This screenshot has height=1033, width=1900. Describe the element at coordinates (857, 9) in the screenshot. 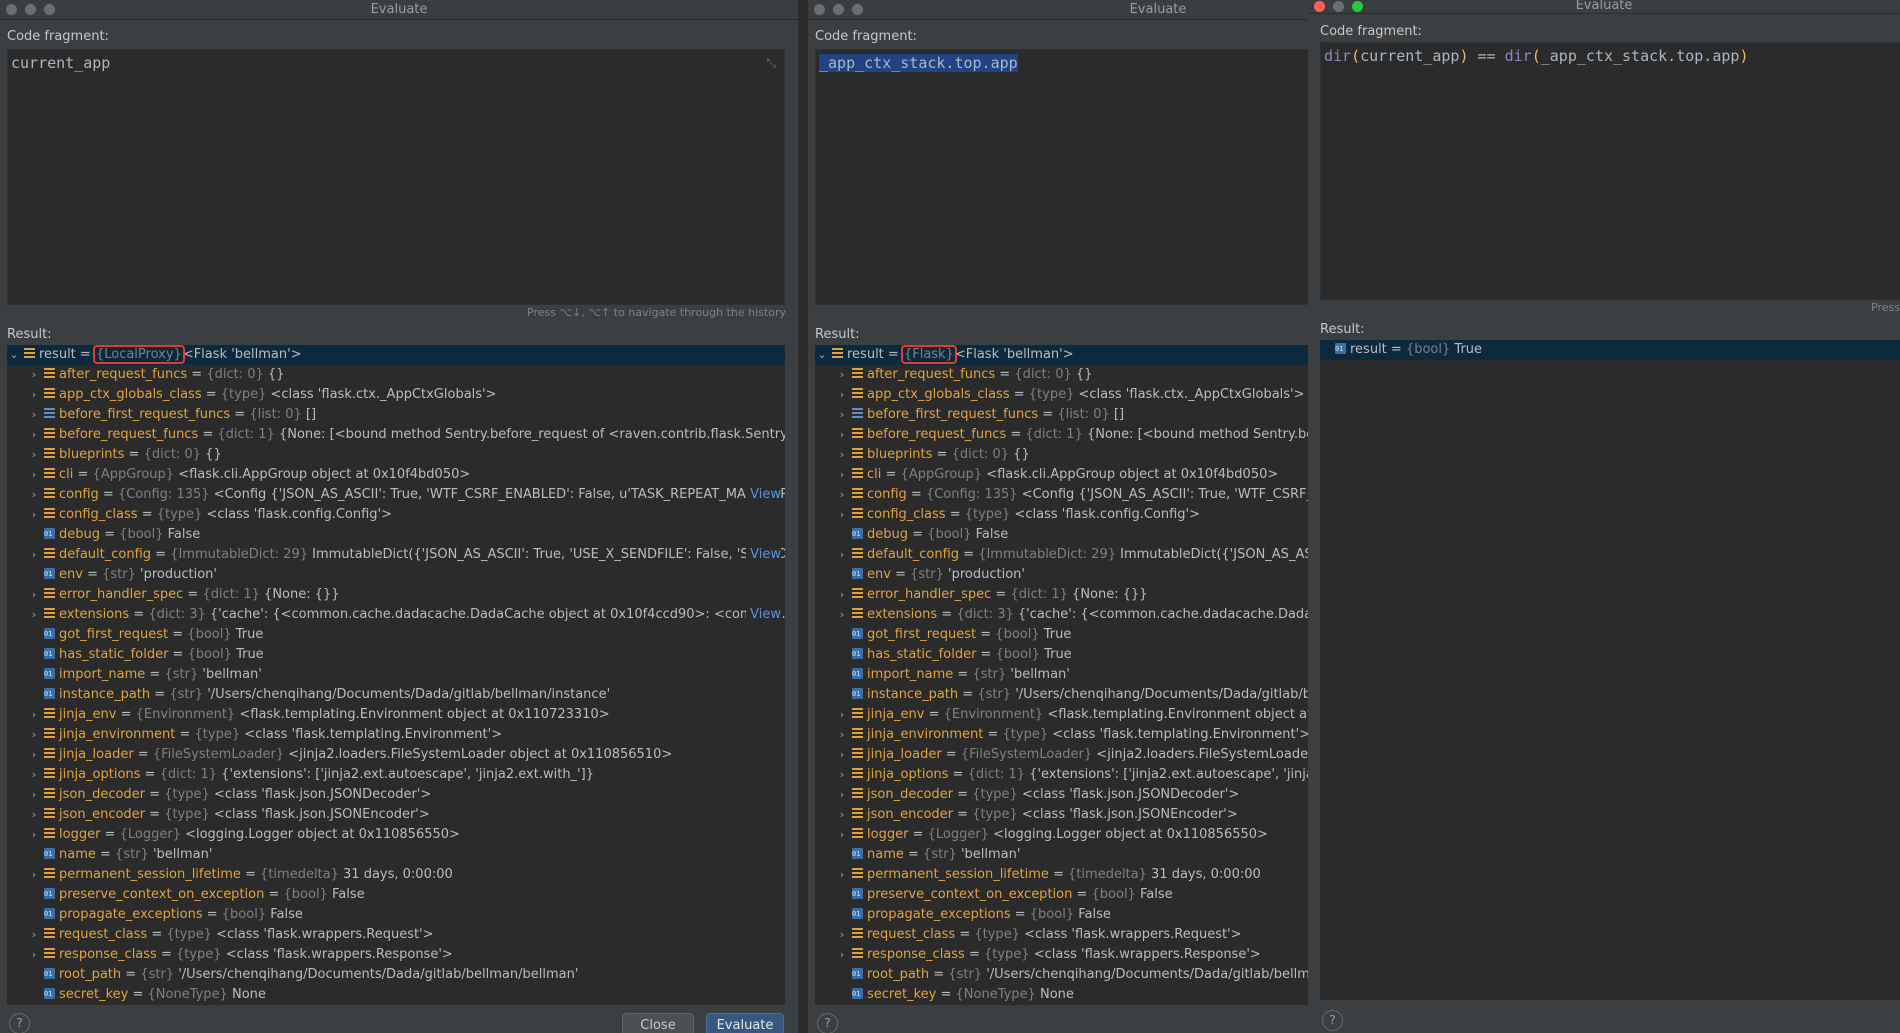

I see `zoom-dot-icon` at that location.